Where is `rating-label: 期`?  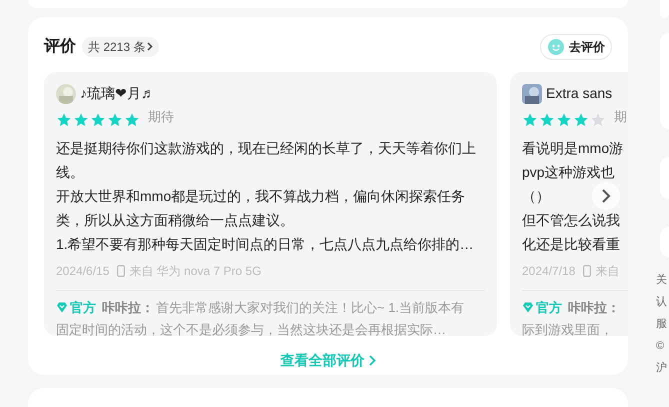
rating-label: 期 is located at coordinates (620, 117).